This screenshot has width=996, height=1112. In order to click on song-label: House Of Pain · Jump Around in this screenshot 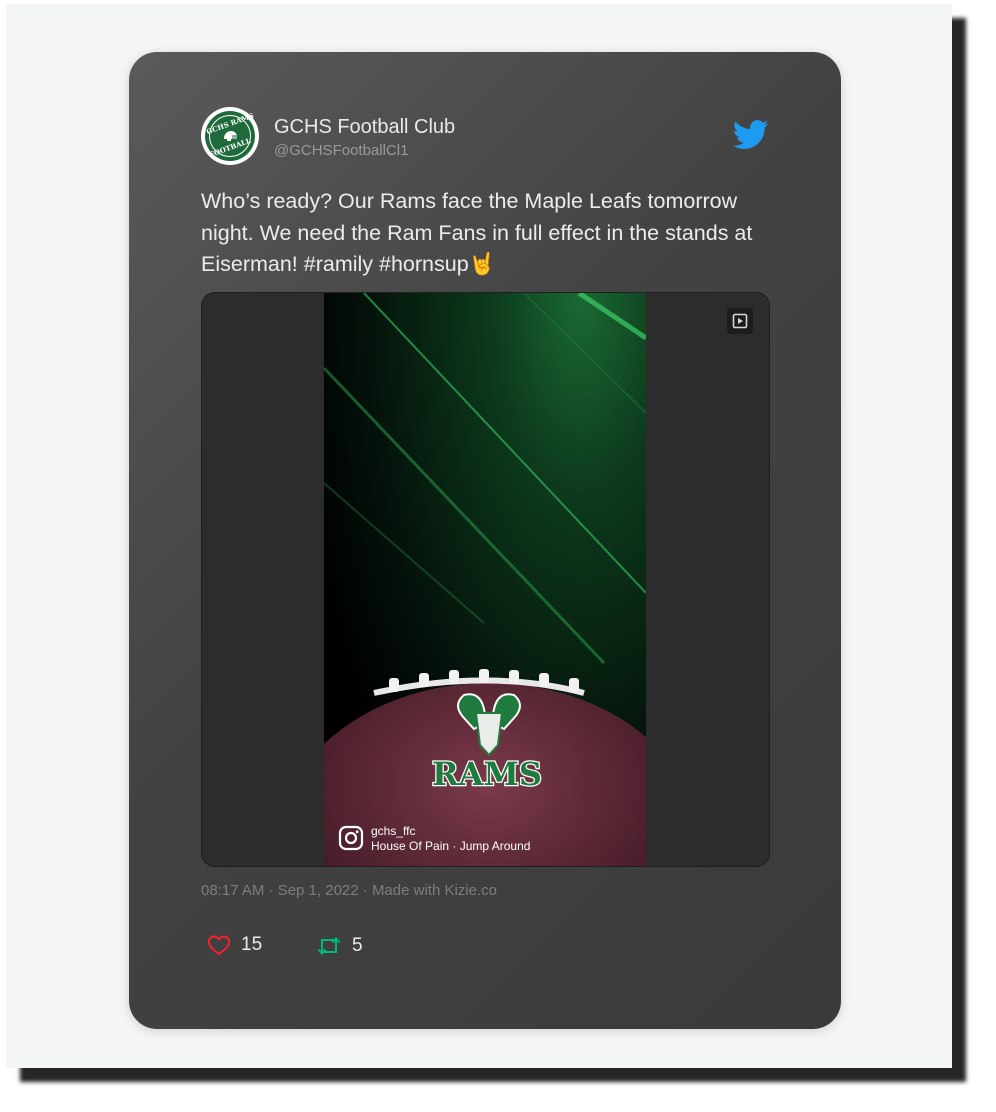, I will do `click(451, 846)`.